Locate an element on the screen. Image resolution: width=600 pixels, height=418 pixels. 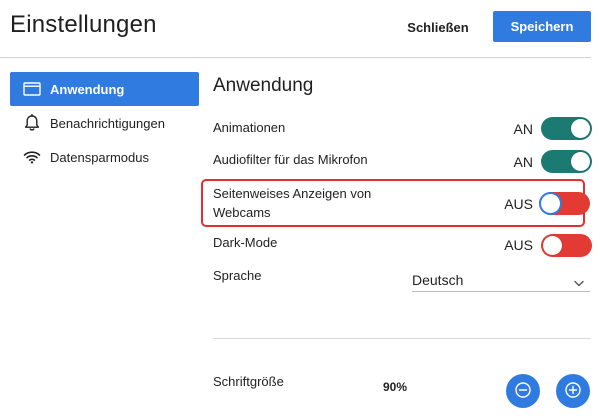
dark-mode-toggle is located at coordinates (566, 245).